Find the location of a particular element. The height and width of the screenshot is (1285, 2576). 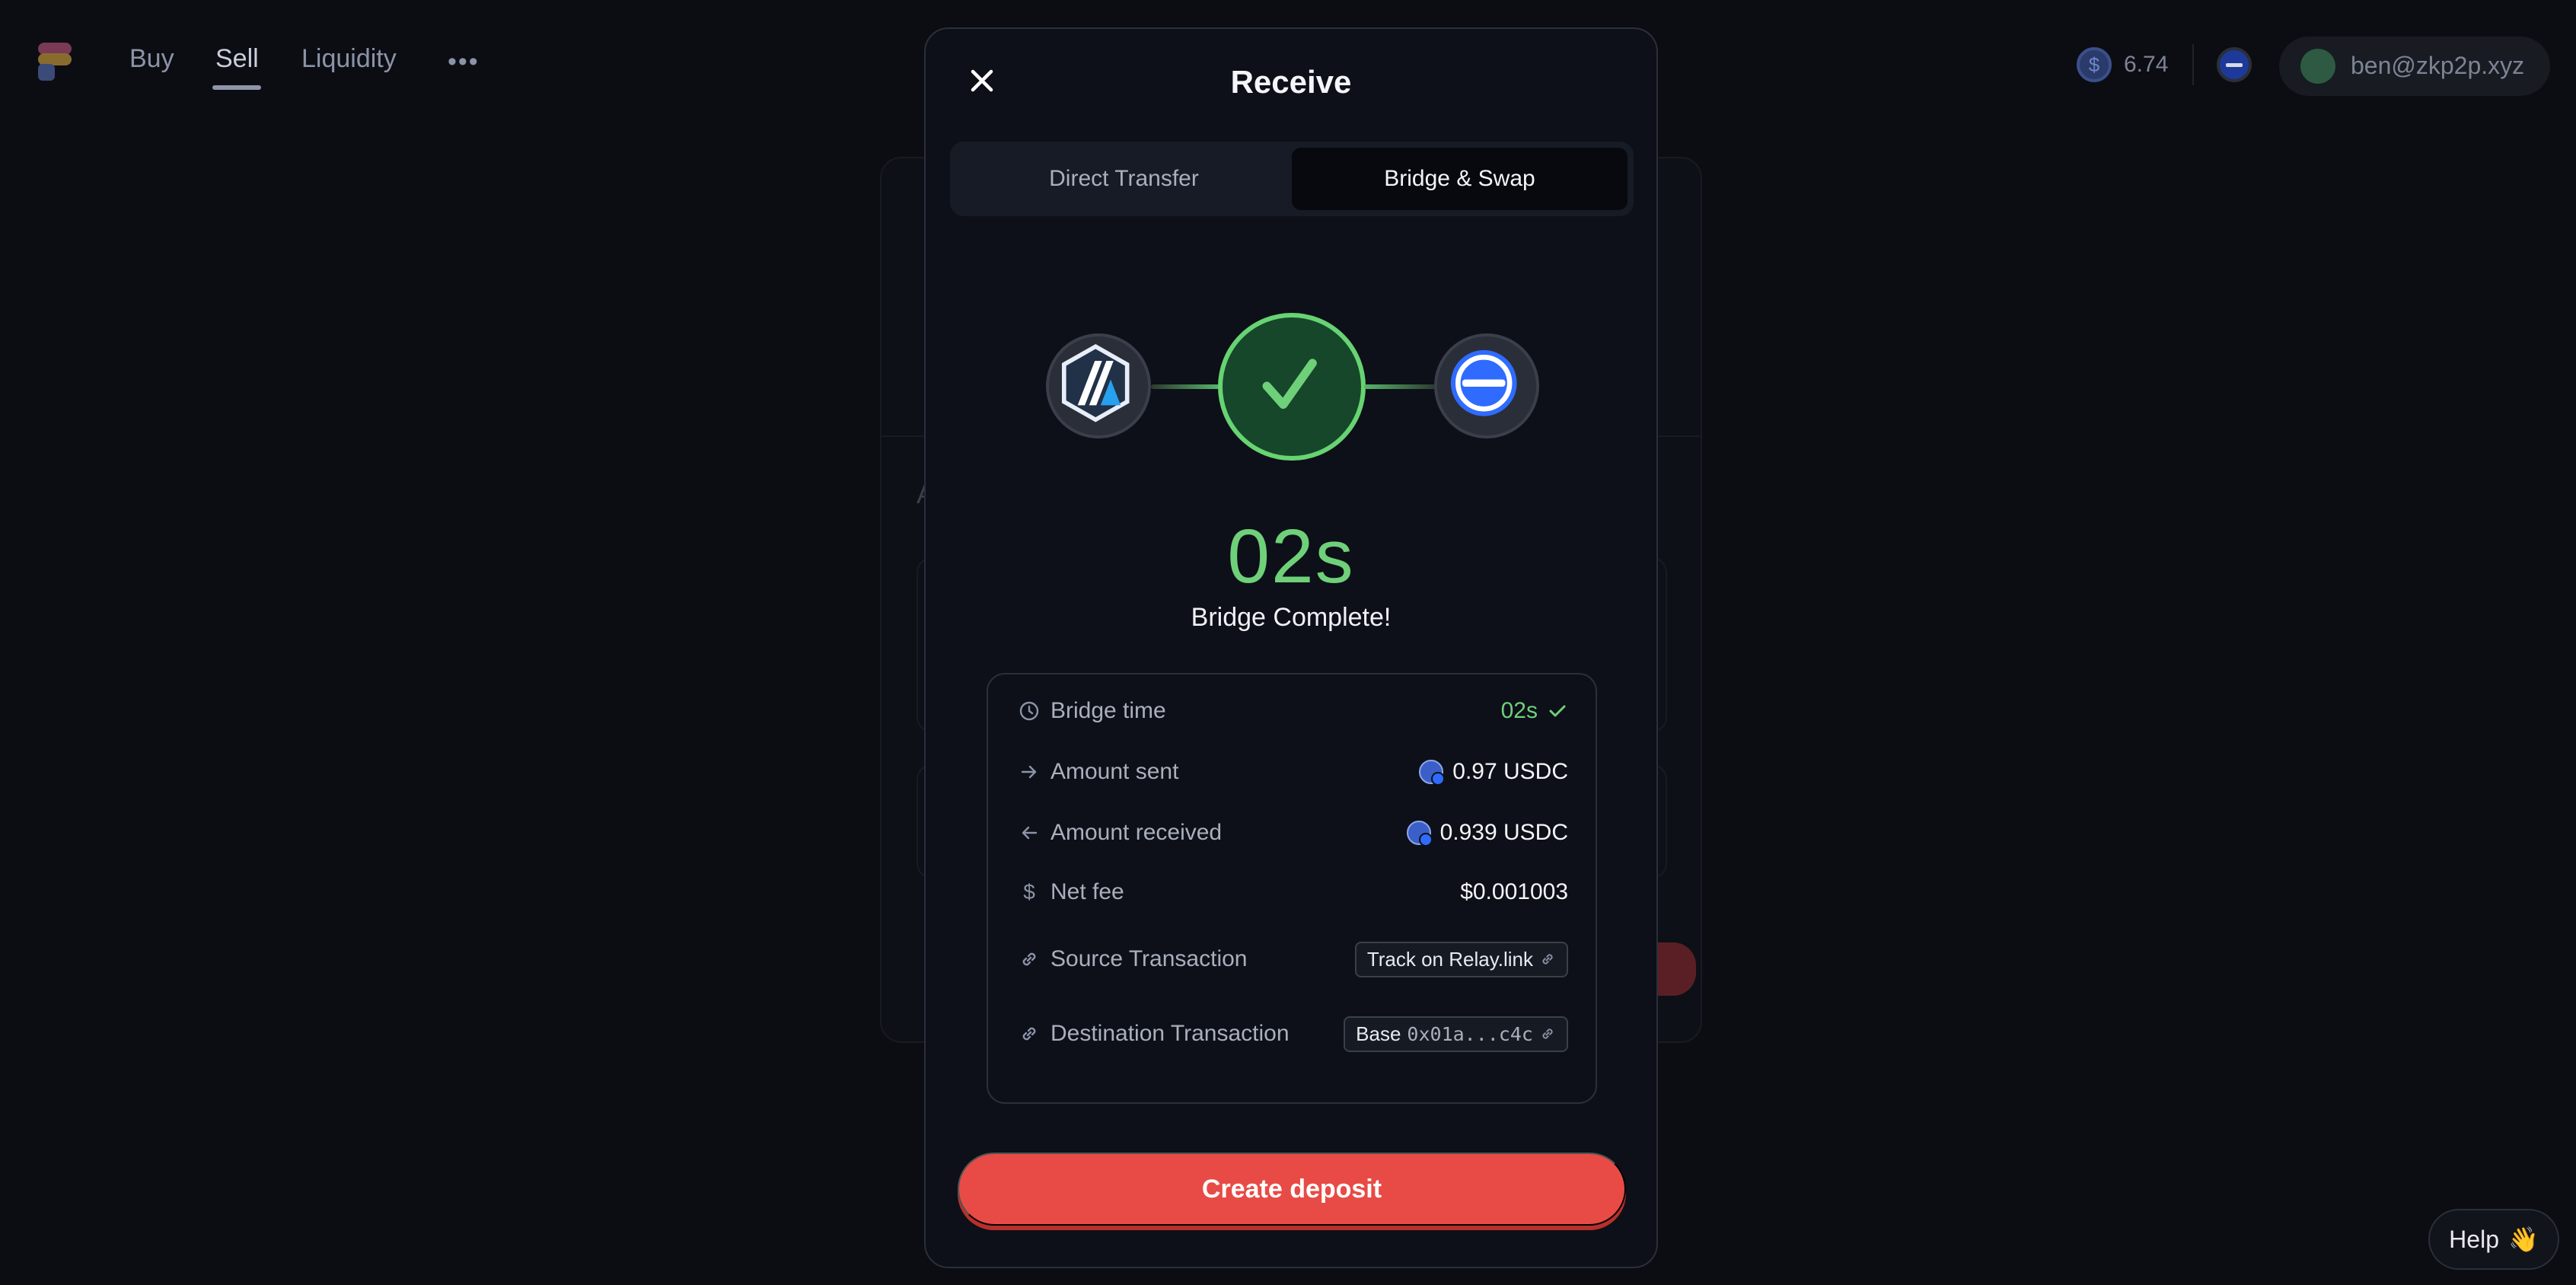

net-fee-value: $0.001003 is located at coordinates (1514, 891).